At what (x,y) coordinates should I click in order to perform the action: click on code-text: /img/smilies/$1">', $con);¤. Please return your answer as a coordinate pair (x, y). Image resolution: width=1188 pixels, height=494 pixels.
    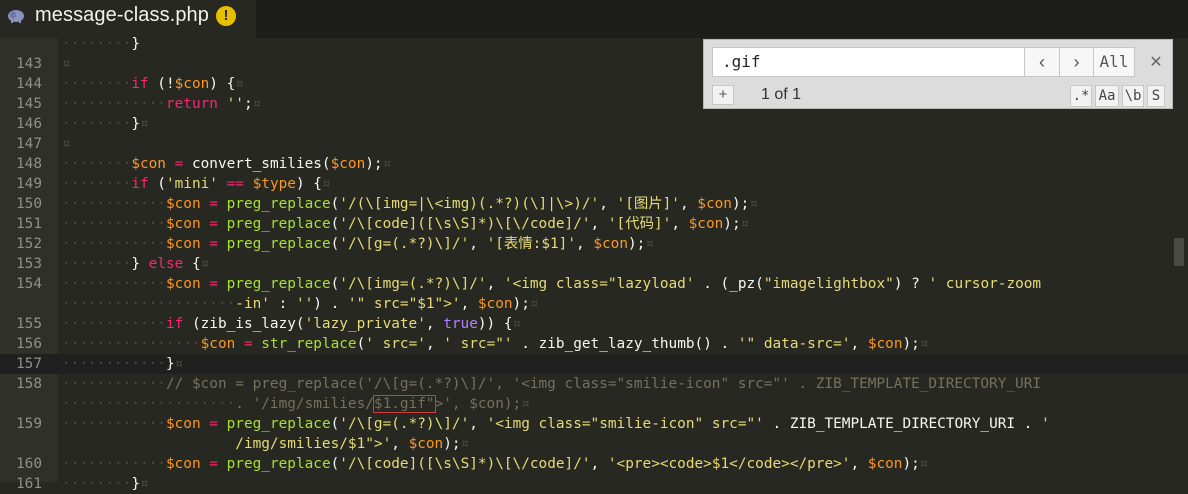
    Looking at the image, I should click on (265, 444).